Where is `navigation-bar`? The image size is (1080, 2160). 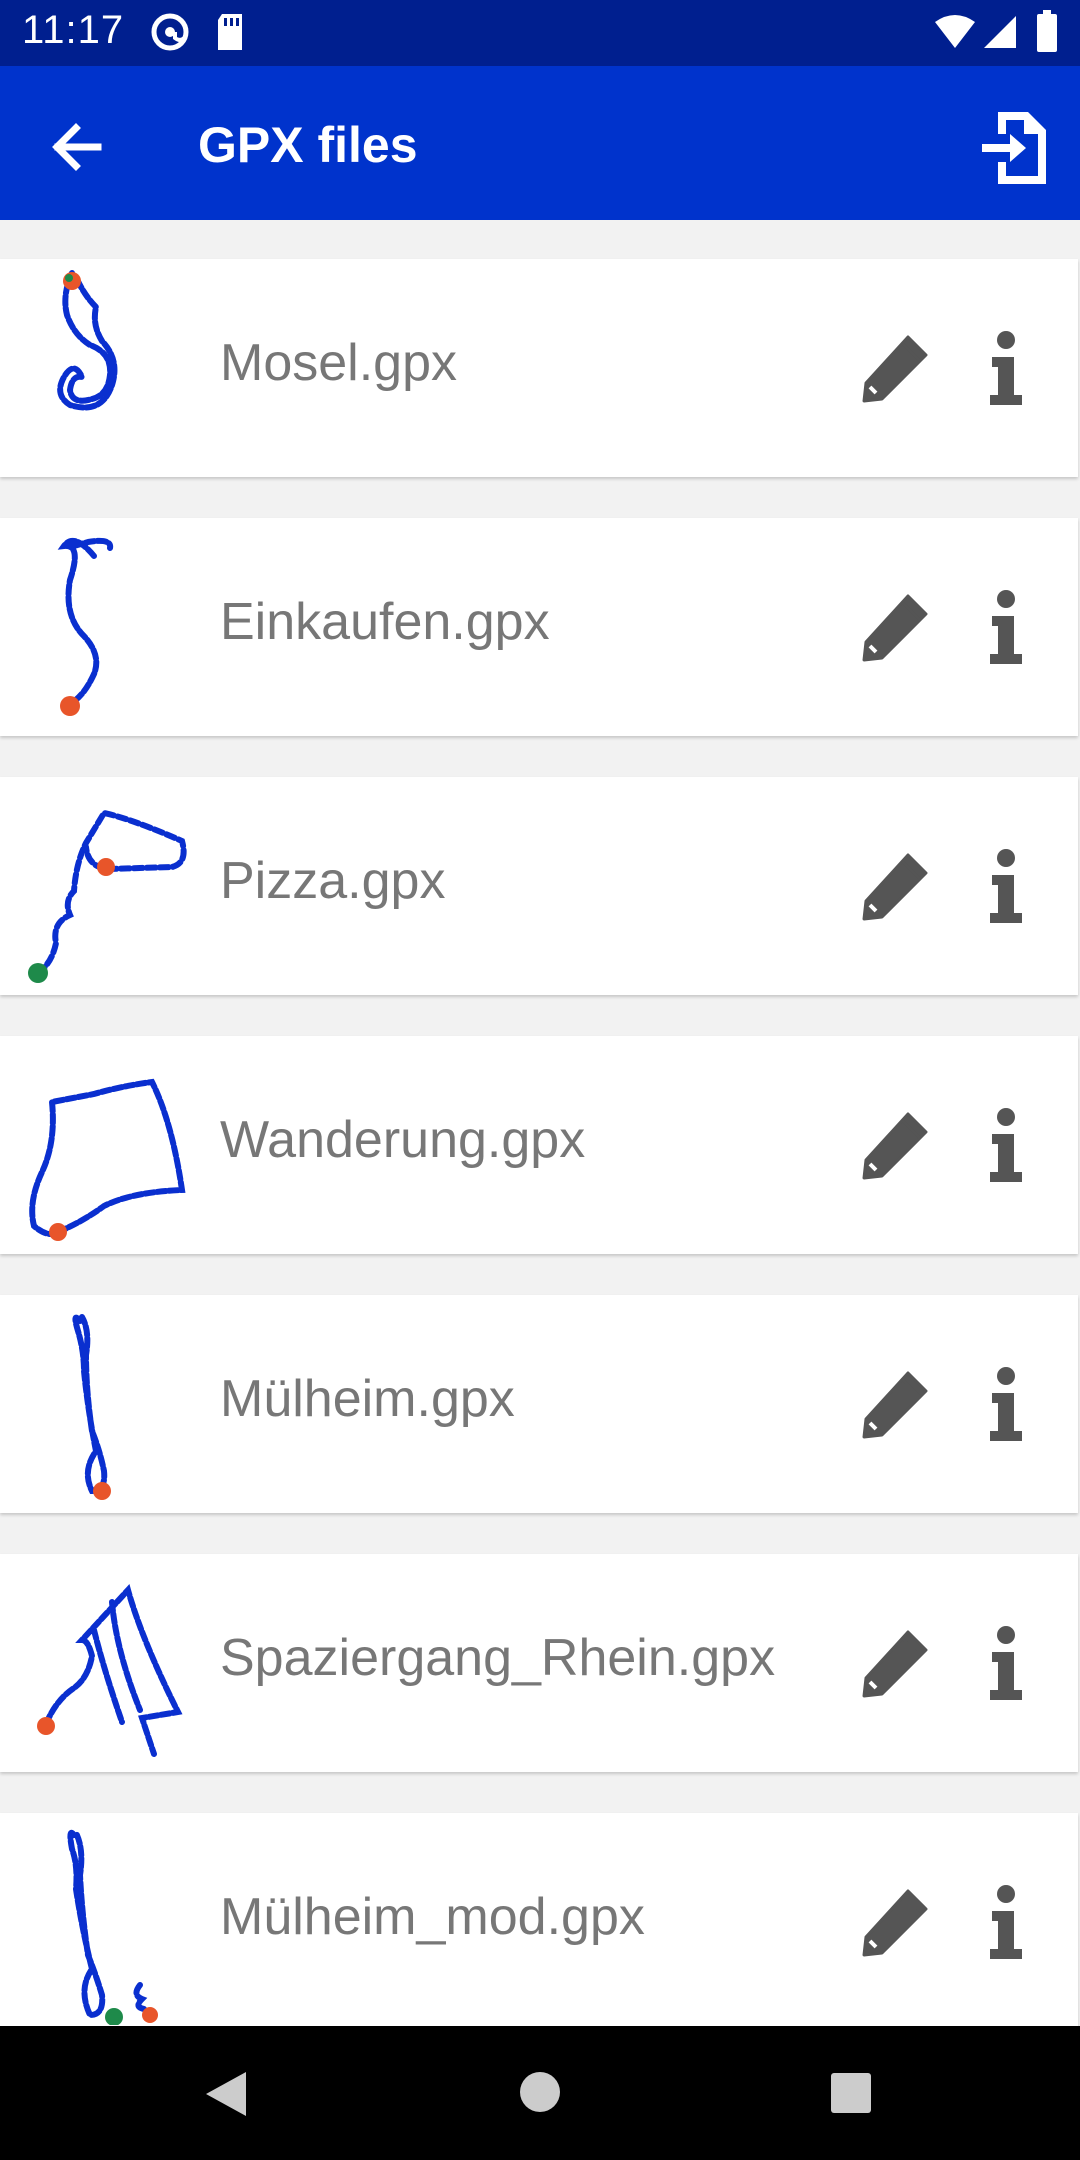
navigation-bar is located at coordinates (540, 2093).